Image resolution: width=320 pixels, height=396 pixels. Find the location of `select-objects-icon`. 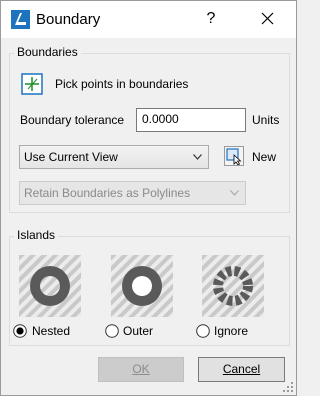

select-objects-icon is located at coordinates (234, 157).